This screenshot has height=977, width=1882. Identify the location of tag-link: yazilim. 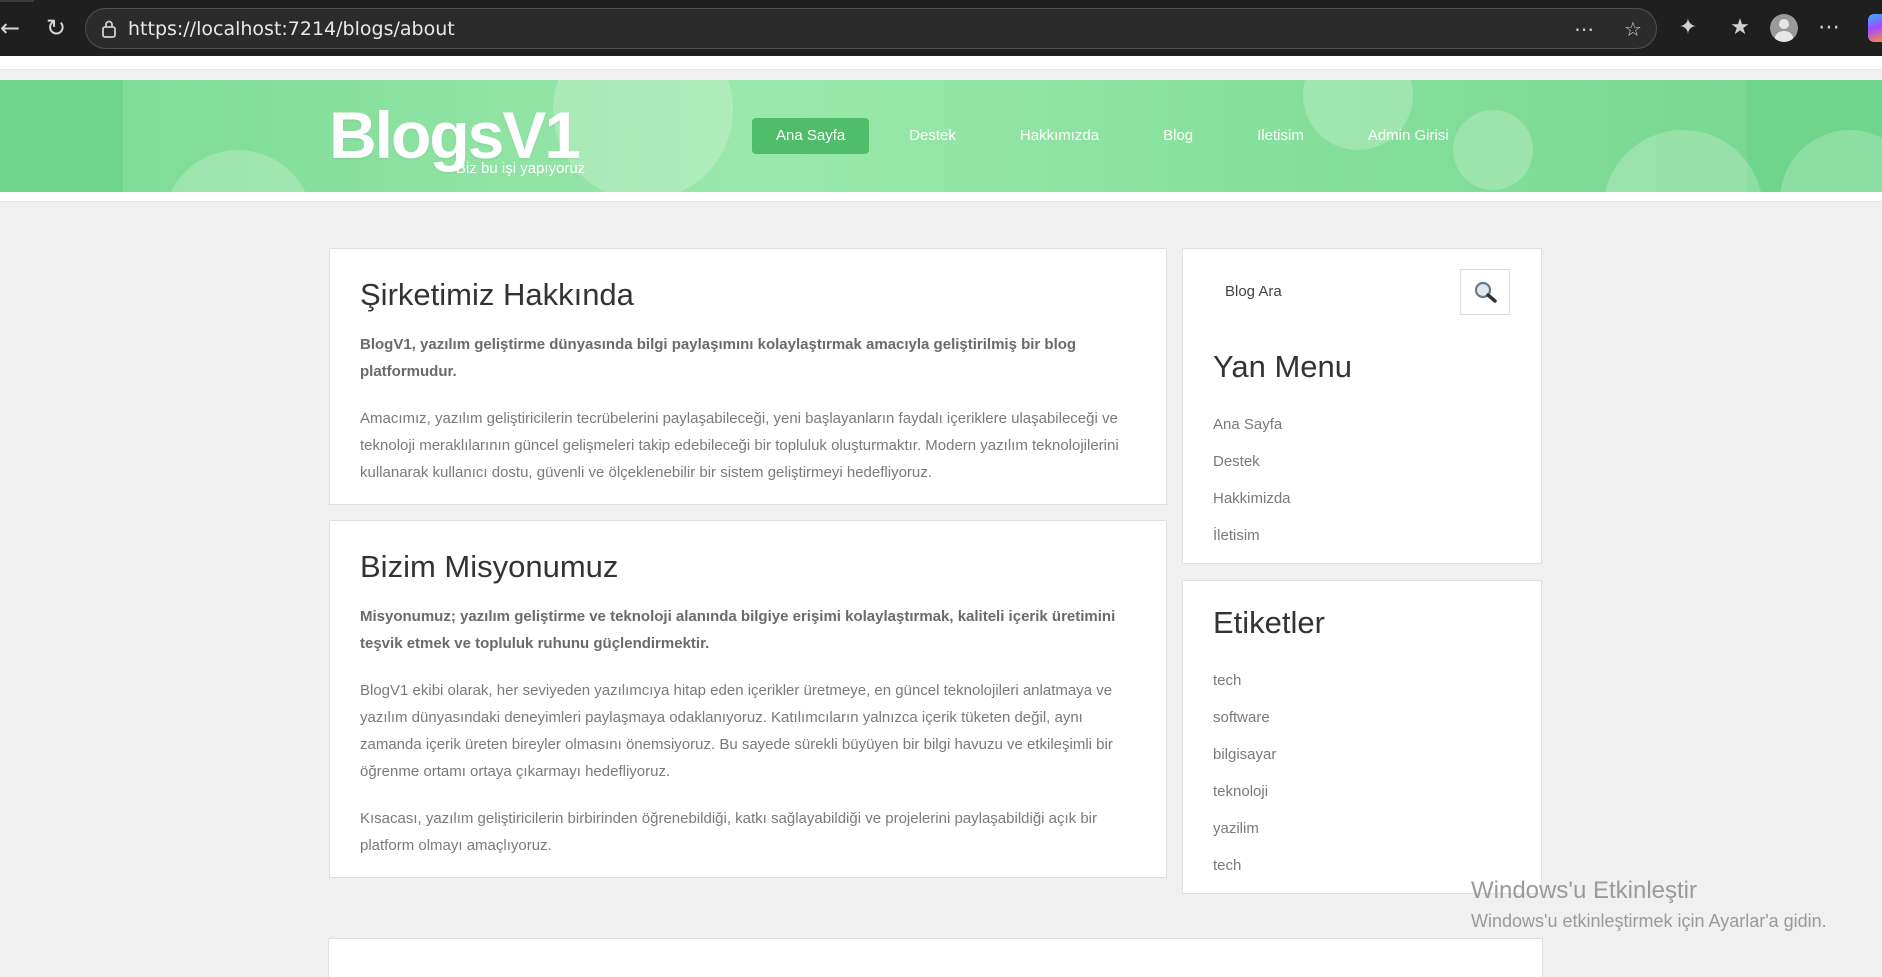
(1244, 828).